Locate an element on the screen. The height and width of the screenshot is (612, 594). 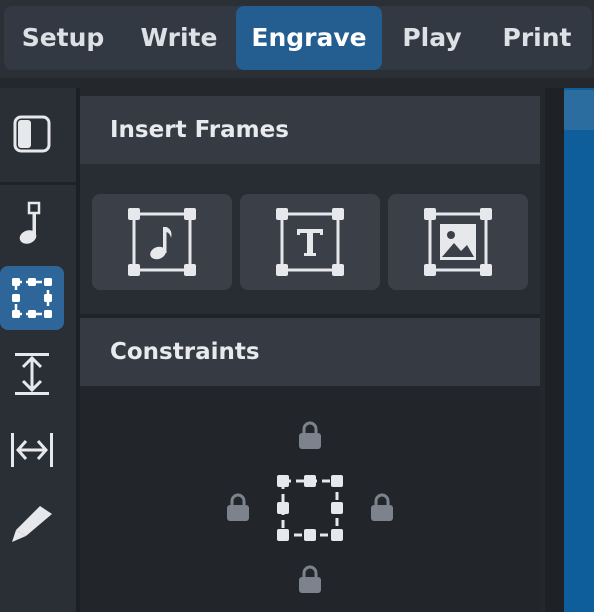
page-view is located at coordinates (579, 350).